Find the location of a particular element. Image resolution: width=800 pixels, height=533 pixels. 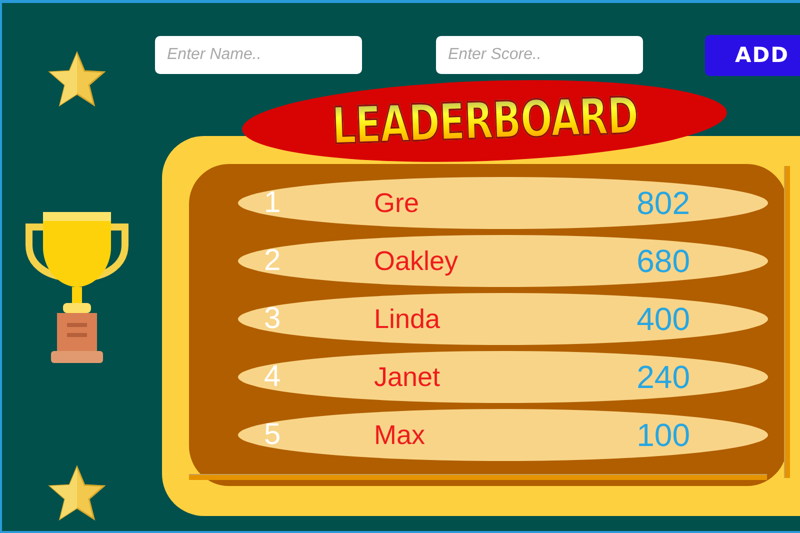

rank-number: 4 is located at coordinates (272, 377).